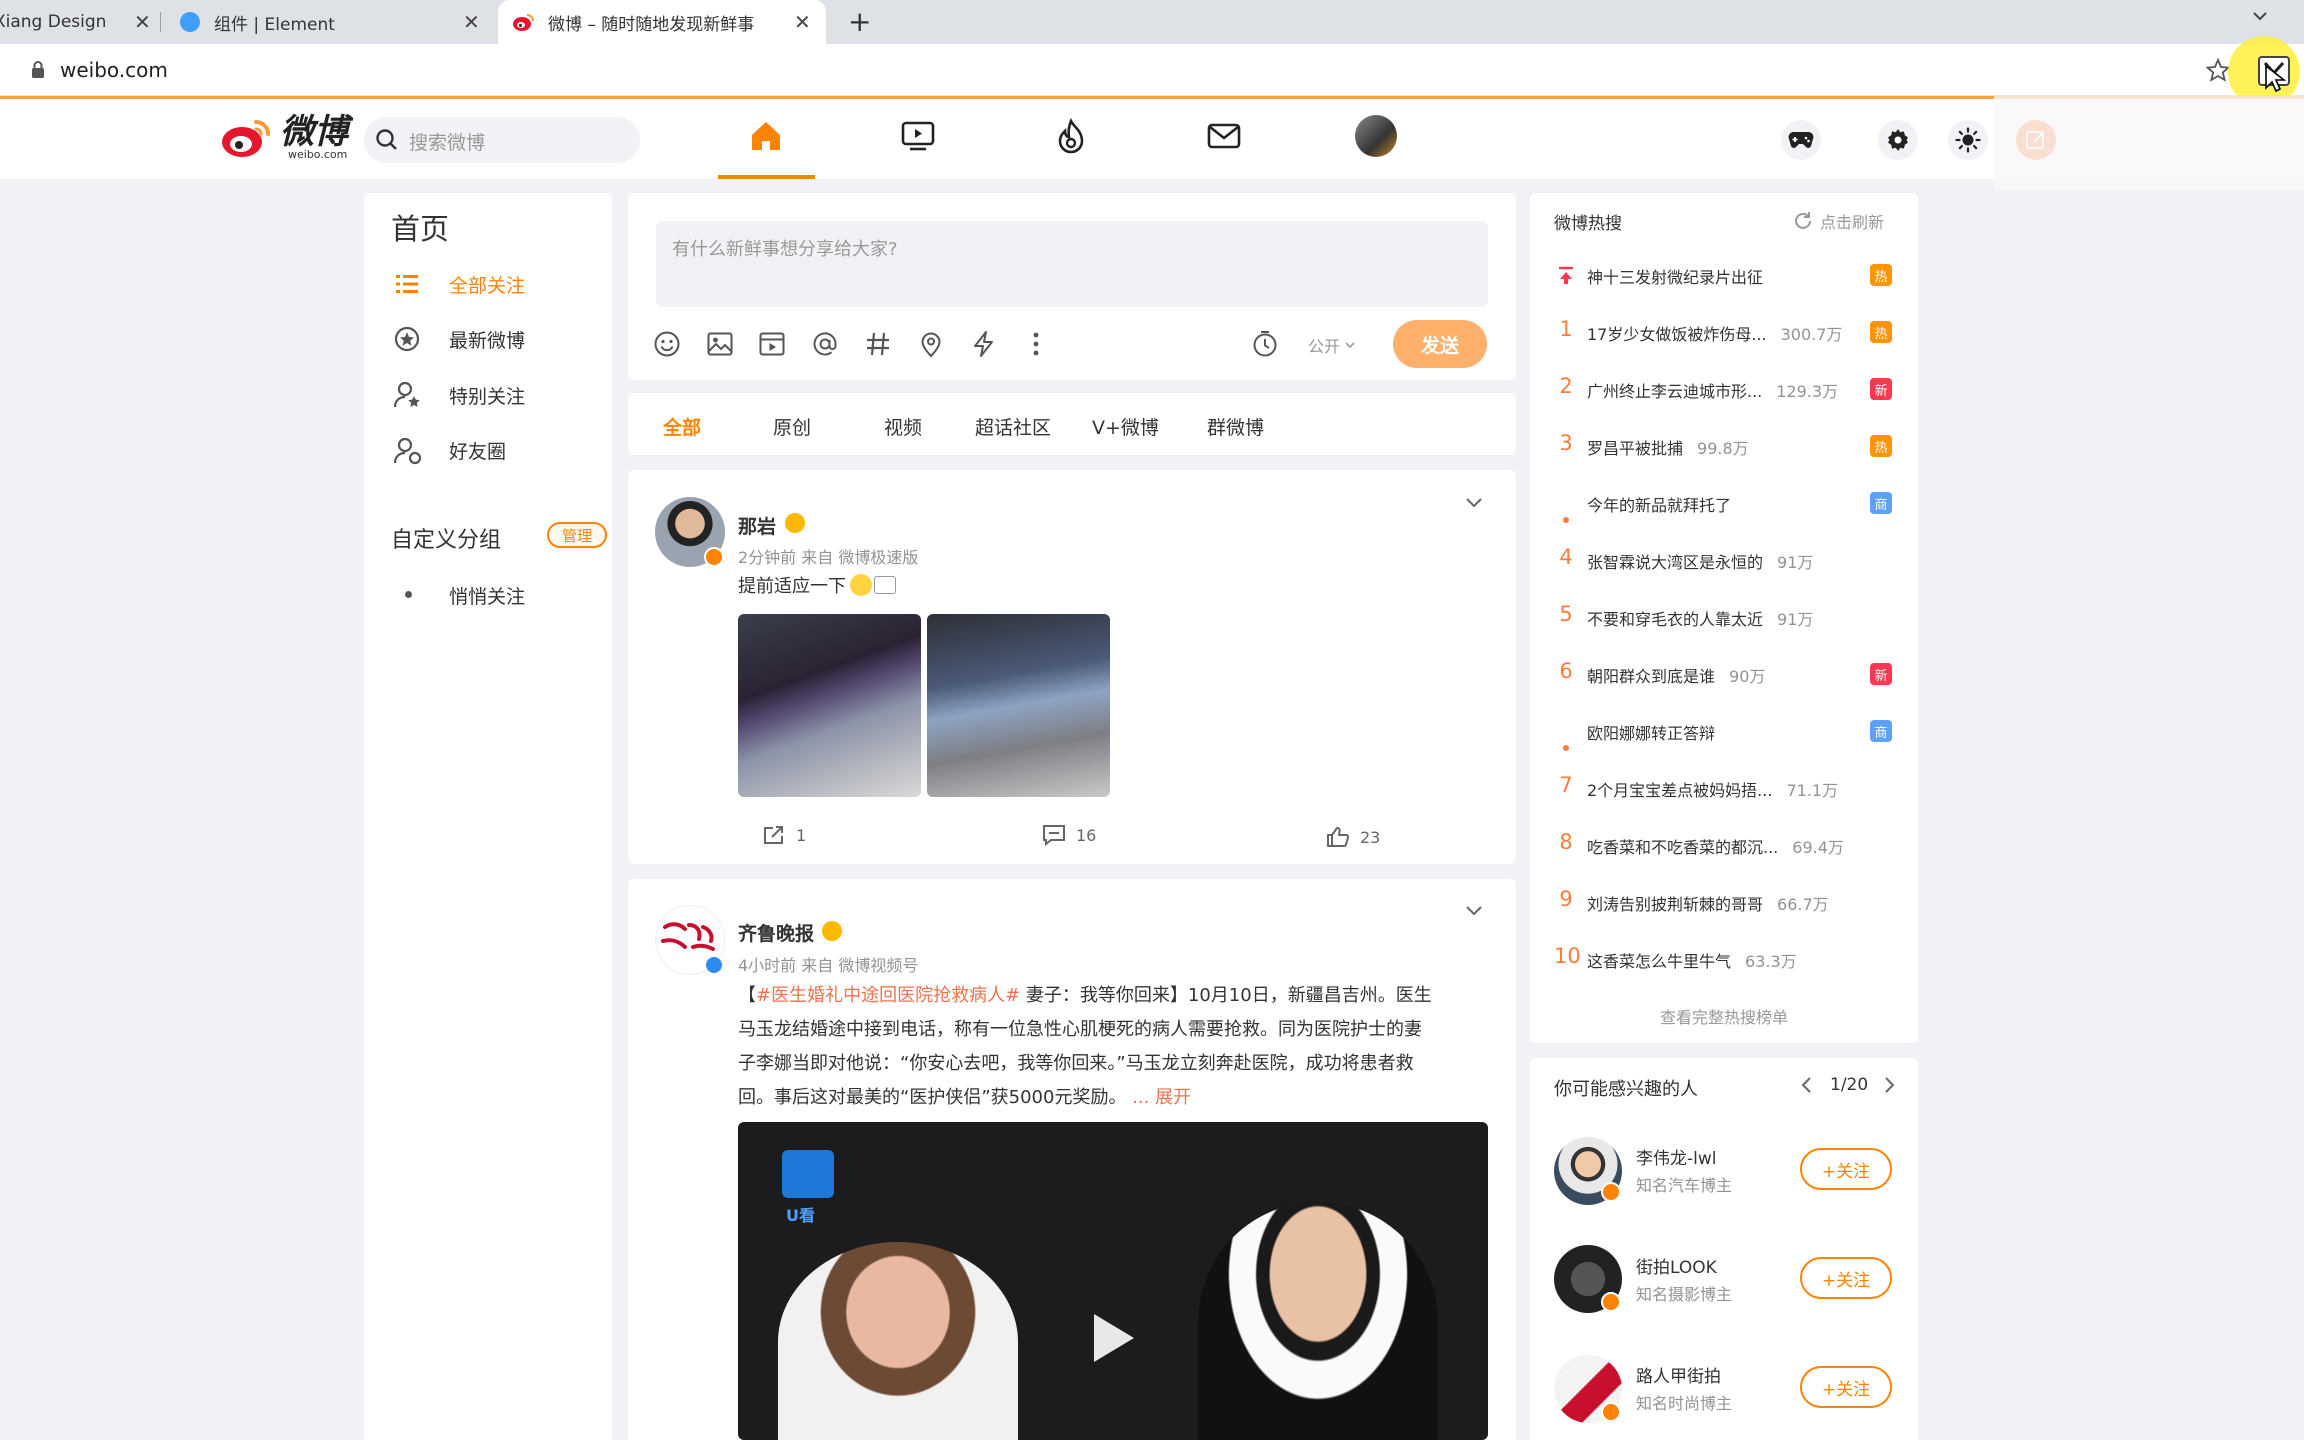 The width and height of the screenshot is (2304, 1440). Describe the element at coordinates (1715, 846) in the screenshot. I see `hot-search-text: 吃香菜和不吃香菜的都沉... 69.4万` at that location.